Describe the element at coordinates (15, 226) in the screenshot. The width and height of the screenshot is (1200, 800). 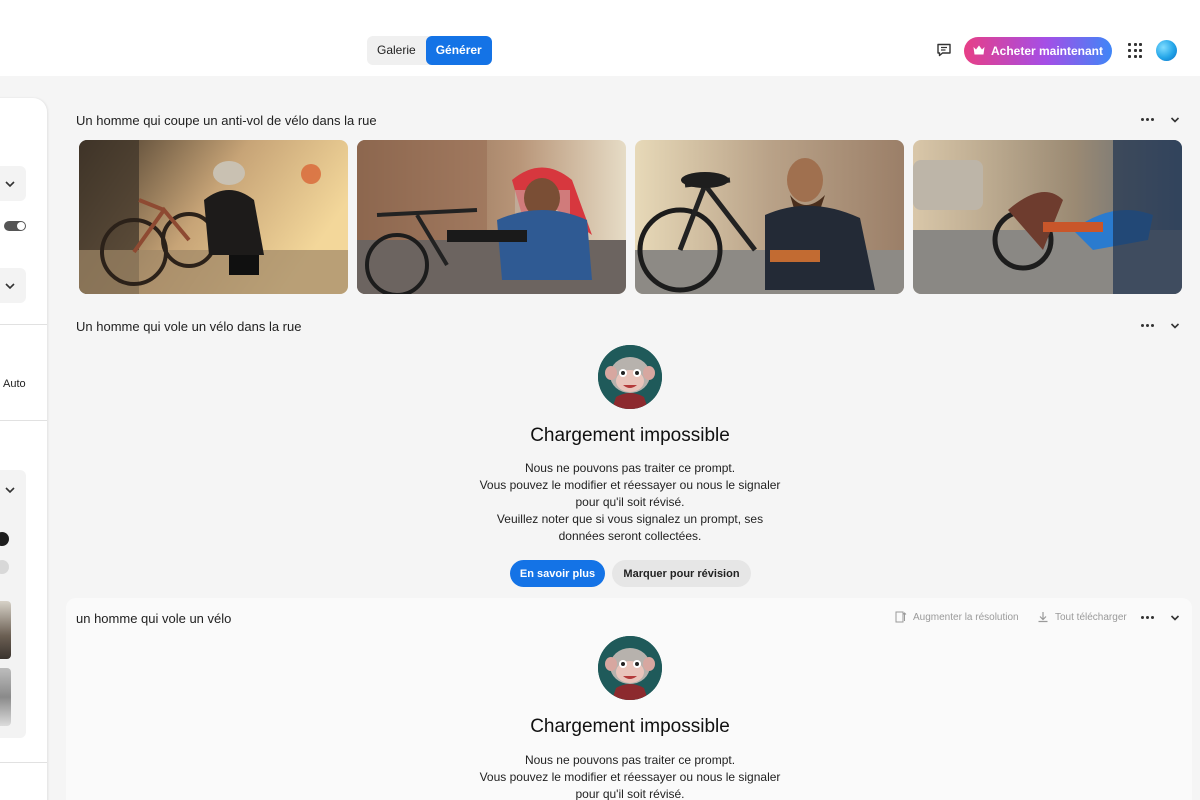
I see `settings-toggle` at that location.